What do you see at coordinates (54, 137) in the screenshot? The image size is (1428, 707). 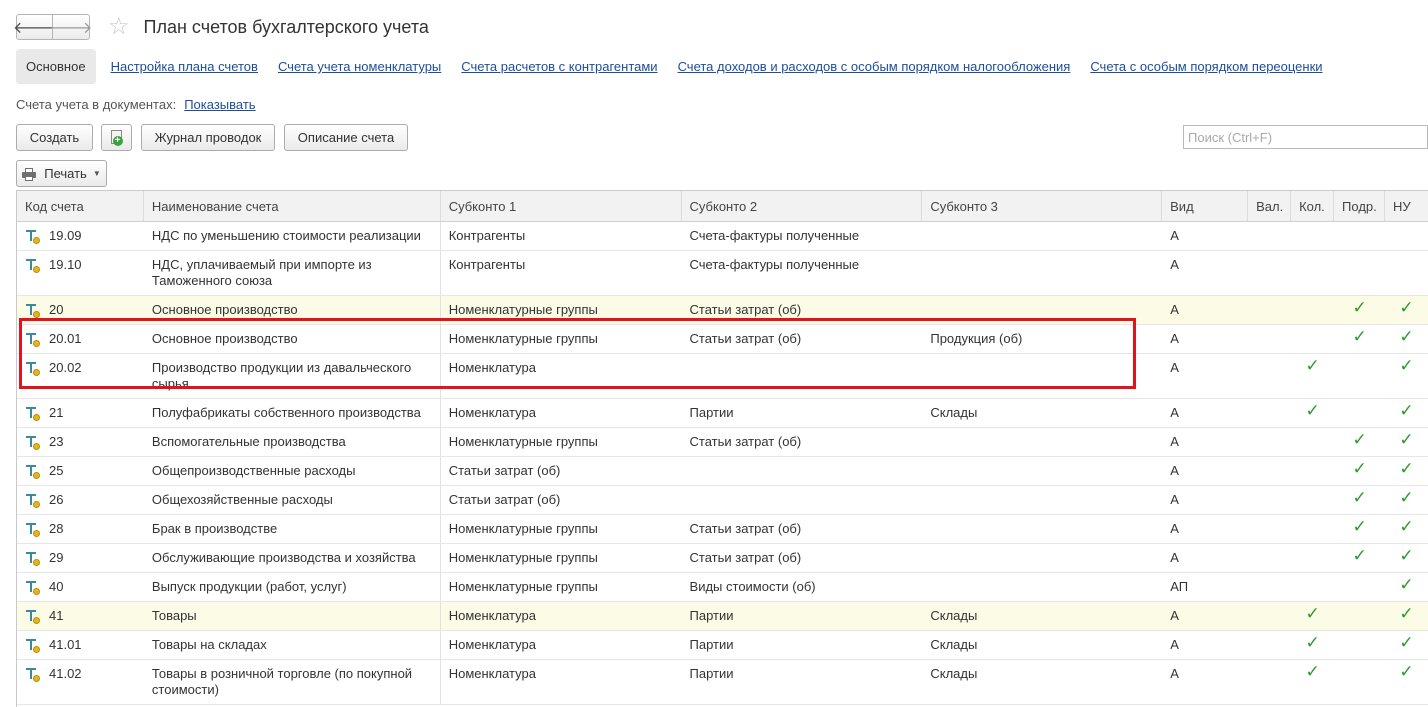 I see `create-button: Создать` at bounding box center [54, 137].